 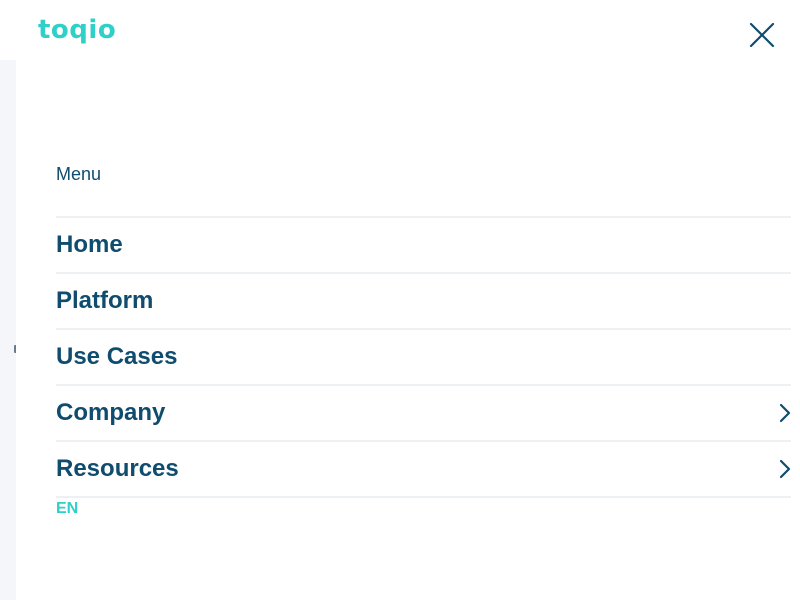 What do you see at coordinates (117, 468) in the screenshot?
I see `menu-item-label: Resources` at bounding box center [117, 468].